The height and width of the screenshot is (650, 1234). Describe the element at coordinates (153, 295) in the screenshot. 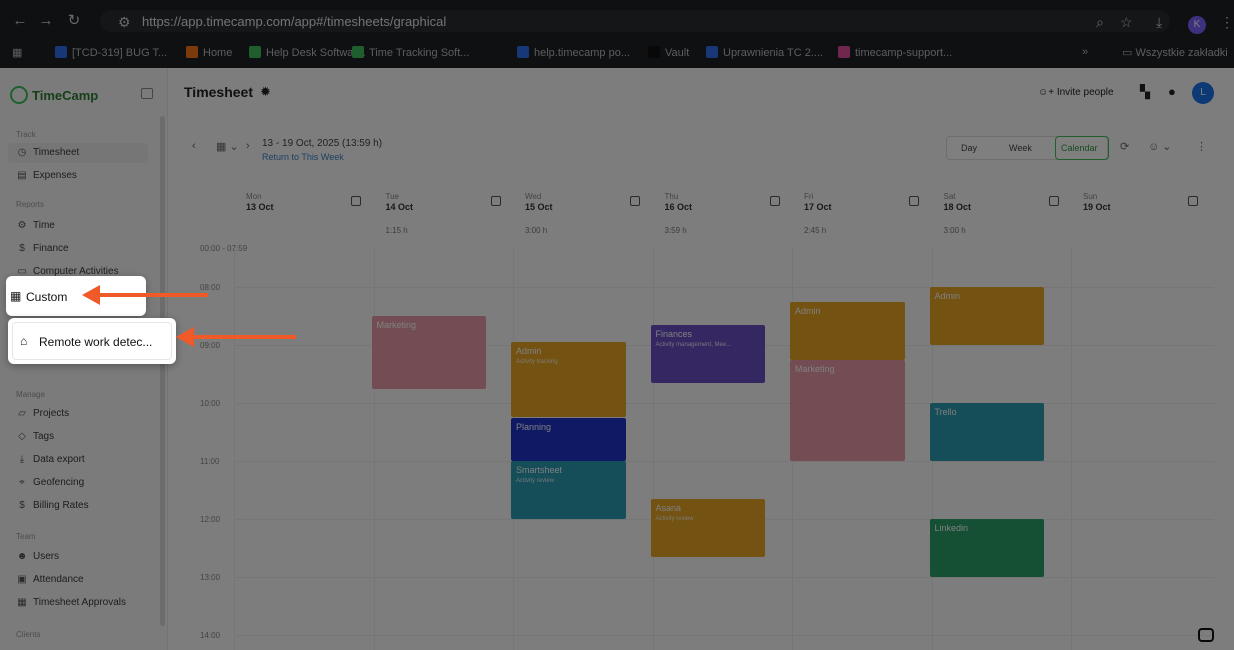

I see `arrow-to-custom` at that location.